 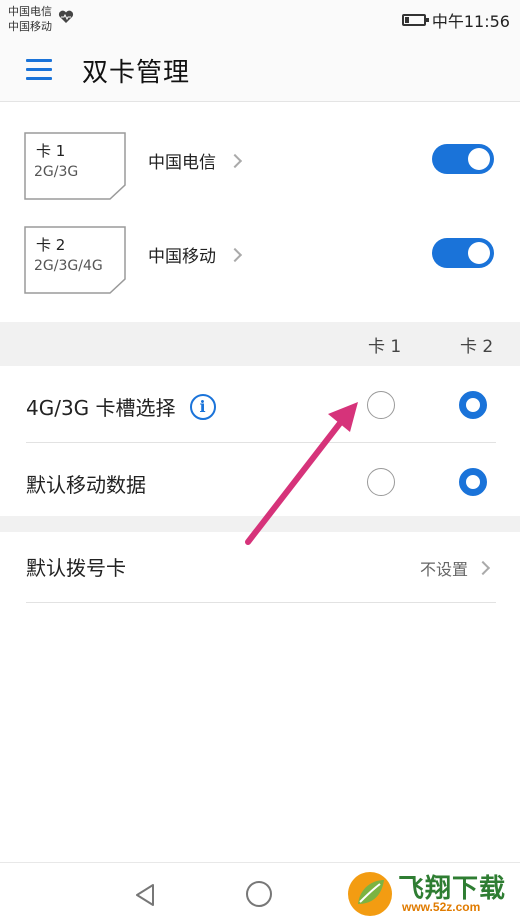 What do you see at coordinates (145, 895) in the screenshot?
I see `back-icon` at bounding box center [145, 895].